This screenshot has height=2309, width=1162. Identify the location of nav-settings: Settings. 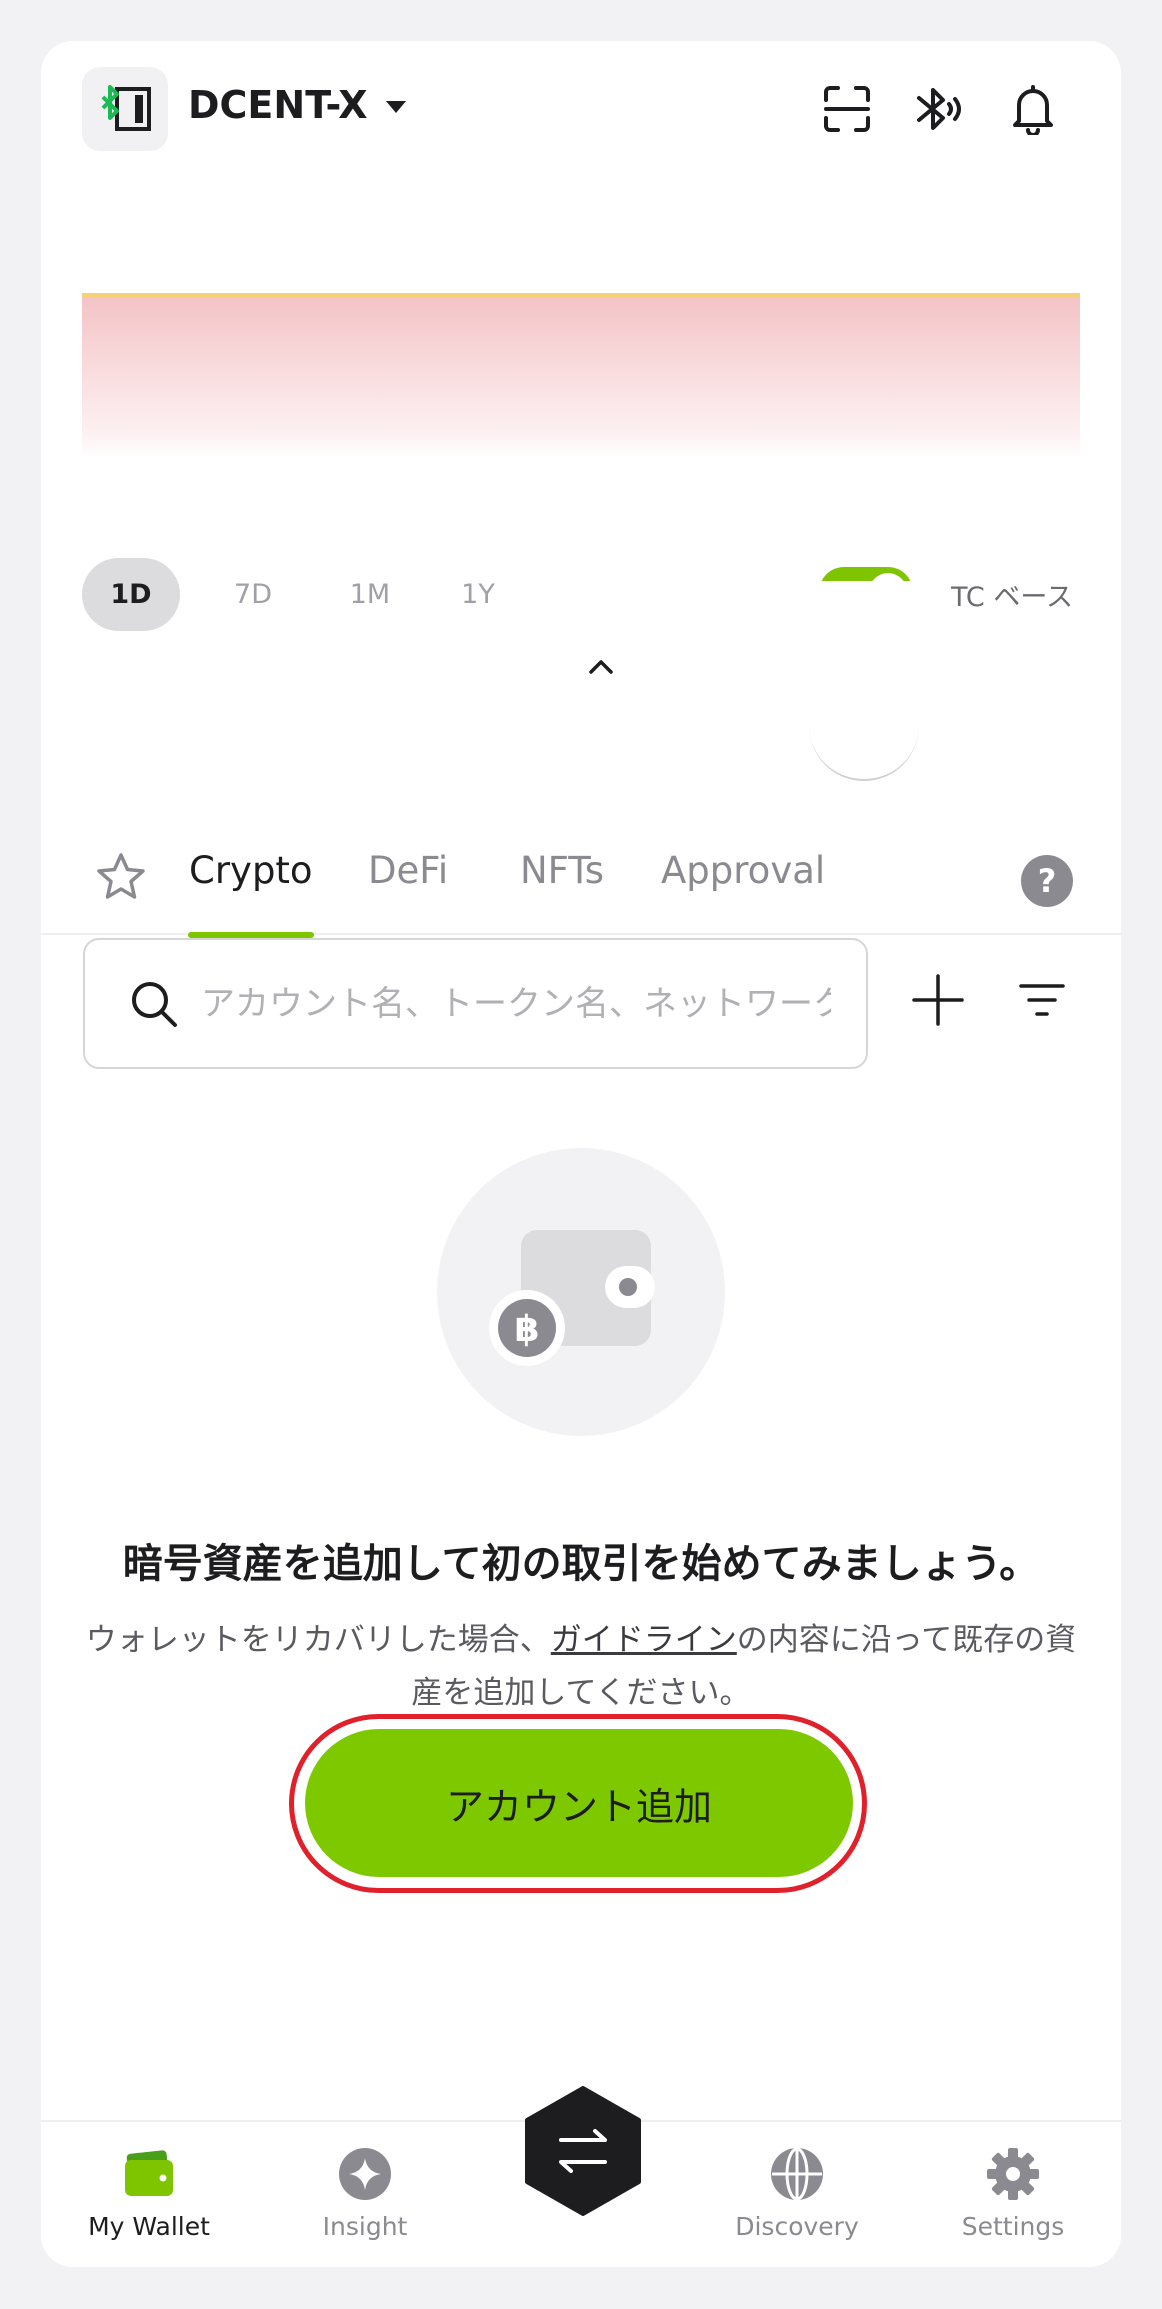
(1013, 2193).